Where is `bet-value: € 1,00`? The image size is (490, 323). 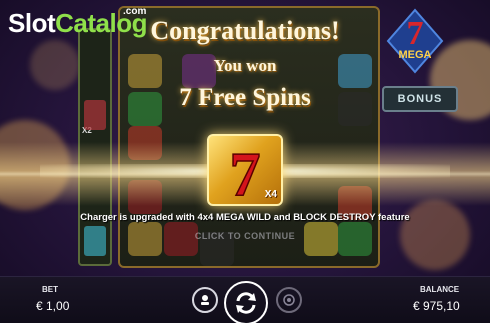 bet-value: € 1,00 is located at coordinates (52, 306).